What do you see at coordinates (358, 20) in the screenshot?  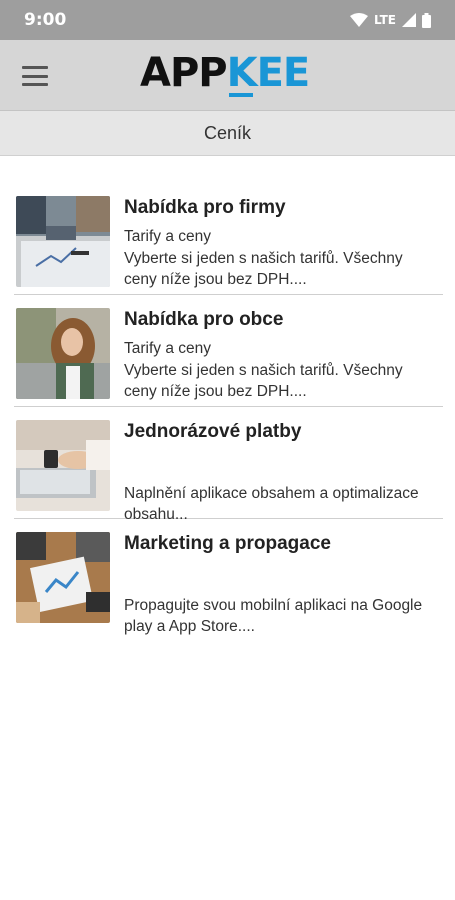 I see `wifi-icon` at bounding box center [358, 20].